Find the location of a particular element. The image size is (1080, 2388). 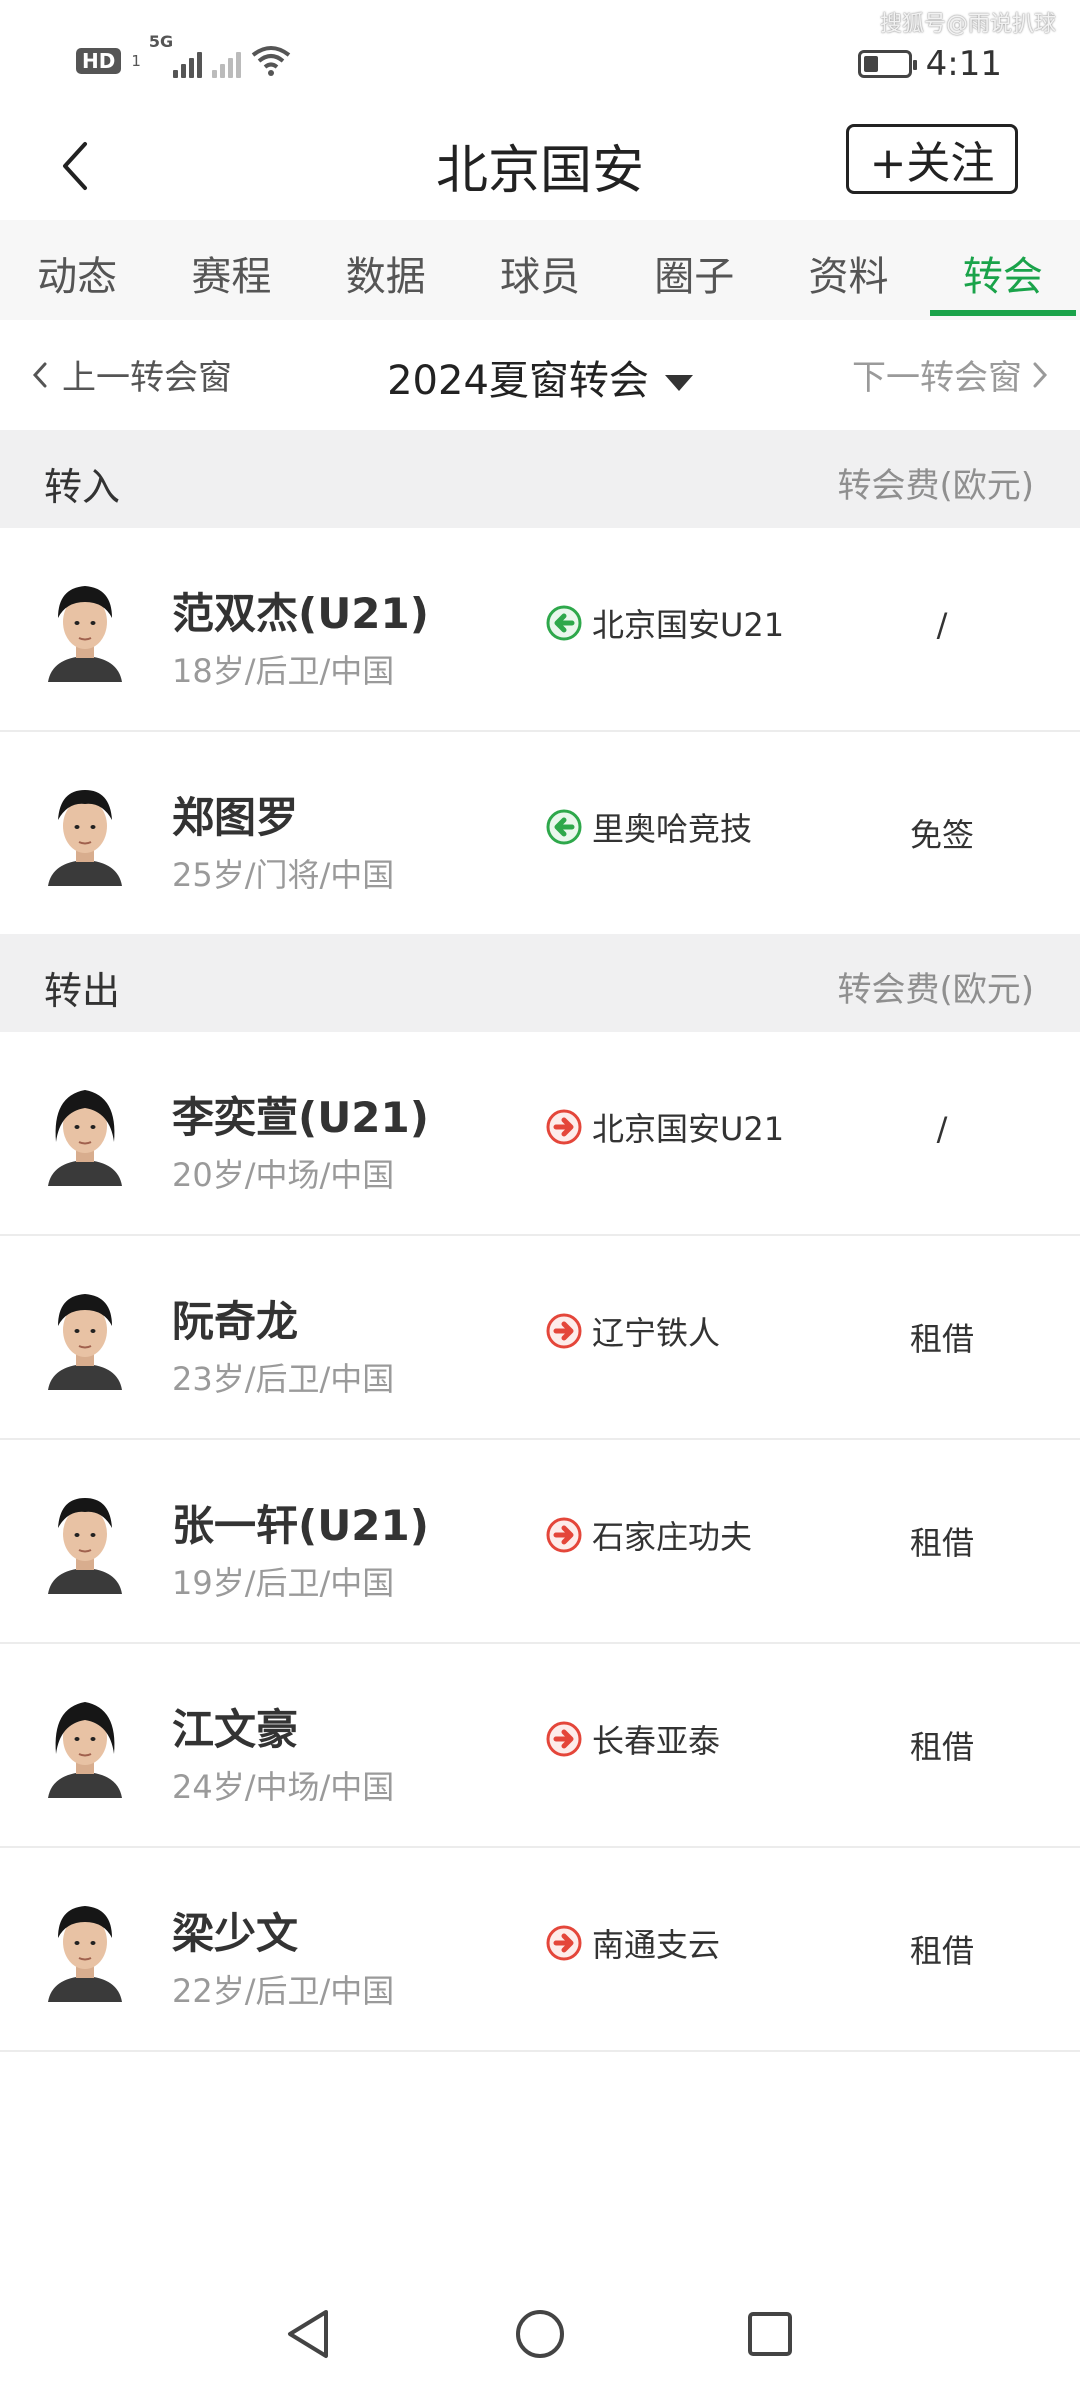

transfer-row: 李奕萱(U21) 20岁/中场/中国 北京国安U21 / is located at coordinates (540, 1134).